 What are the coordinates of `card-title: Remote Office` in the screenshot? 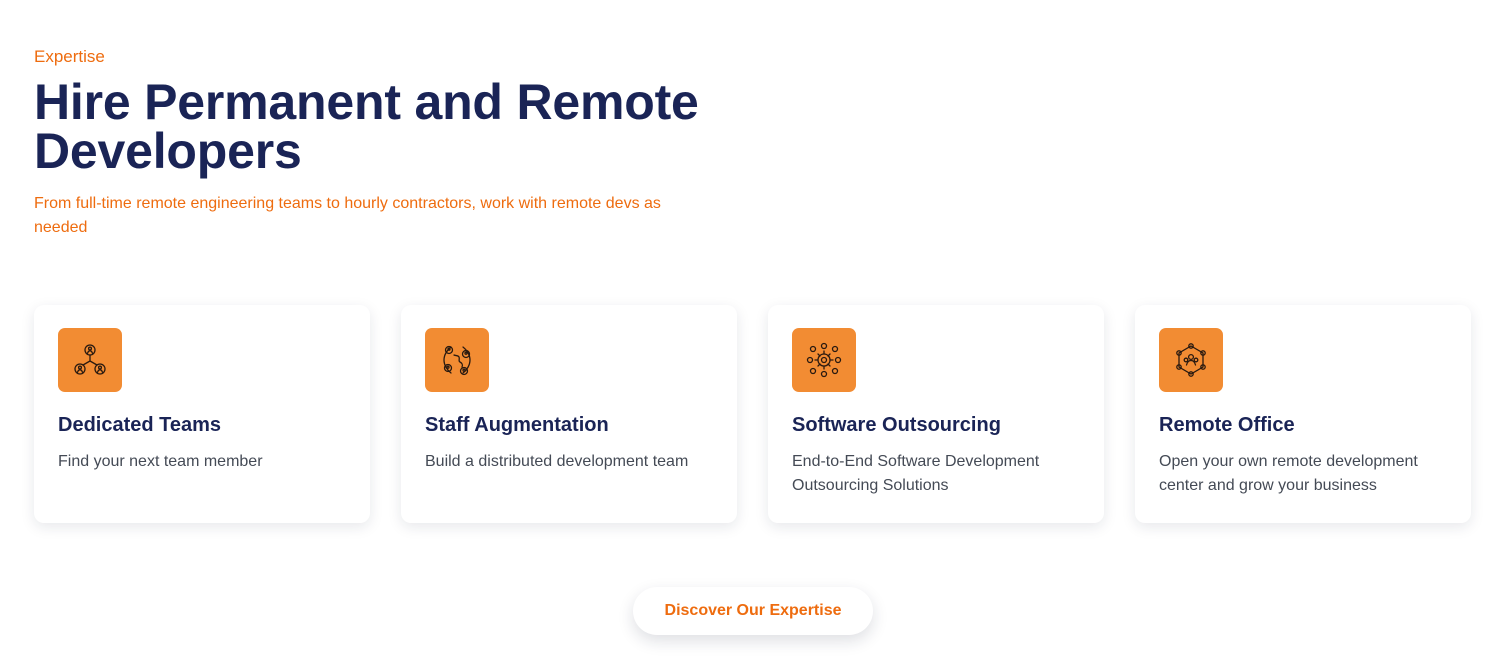 It's located at (1227, 425).